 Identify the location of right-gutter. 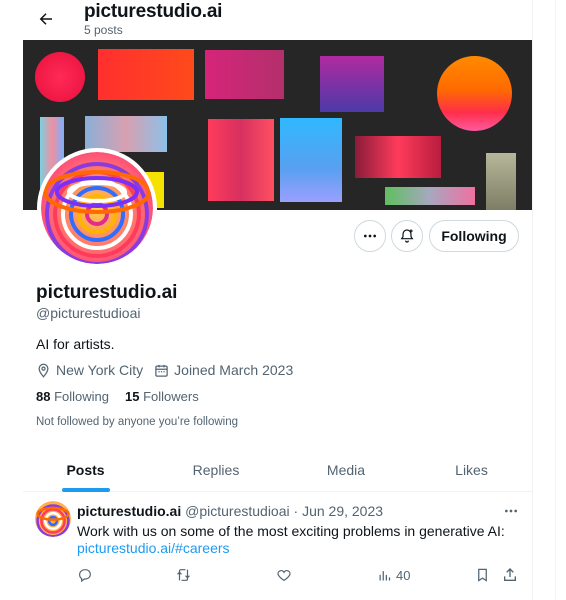
(549, 300).